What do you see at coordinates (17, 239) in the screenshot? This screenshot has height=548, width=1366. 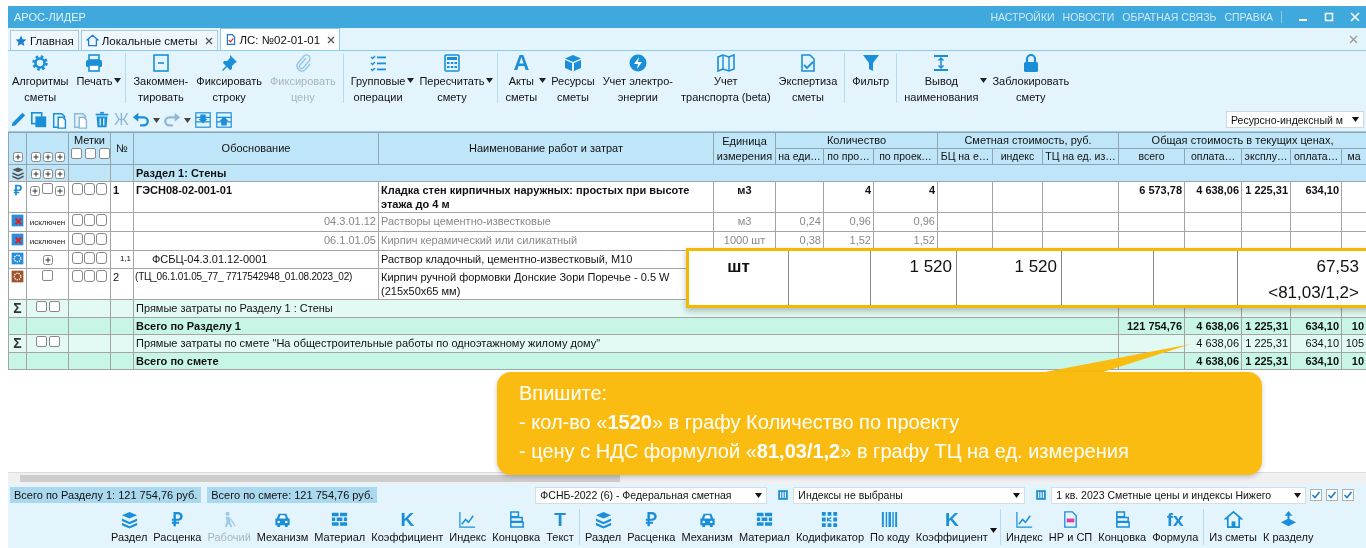 I see `excluded-resource-icon` at bounding box center [17, 239].